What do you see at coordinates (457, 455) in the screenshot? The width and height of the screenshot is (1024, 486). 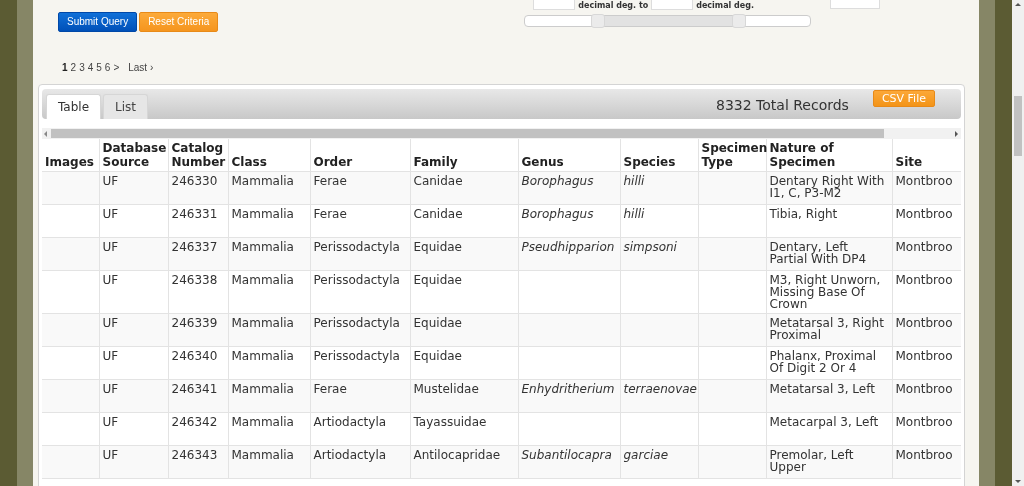 I see `table-cell: Antilocapridae` at bounding box center [457, 455].